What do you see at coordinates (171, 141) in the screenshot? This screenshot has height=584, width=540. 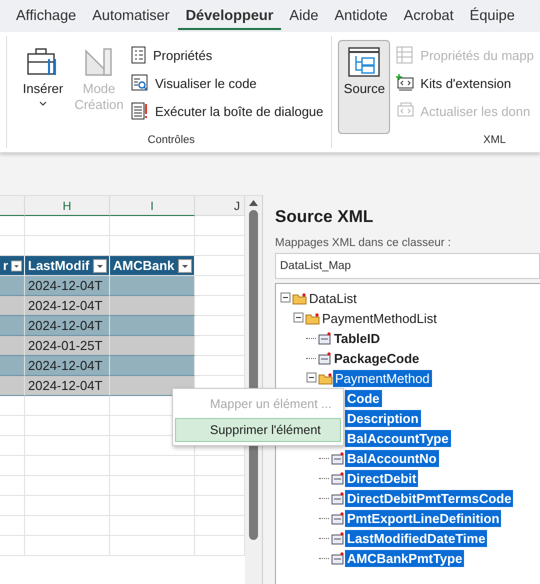 I see `group-label: Contrôles` at bounding box center [171, 141].